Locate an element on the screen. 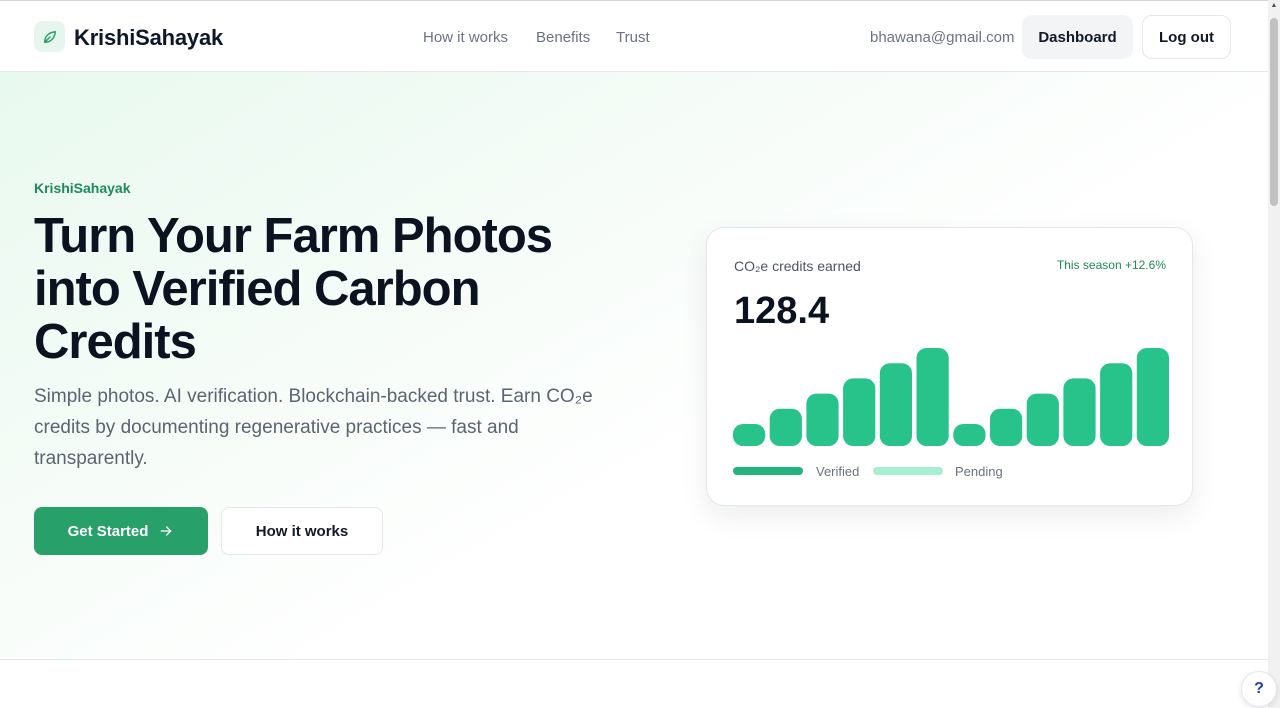 The width and height of the screenshot is (1280, 708). hero-eyebrow: KrishiSahayak is located at coordinates (82, 188).